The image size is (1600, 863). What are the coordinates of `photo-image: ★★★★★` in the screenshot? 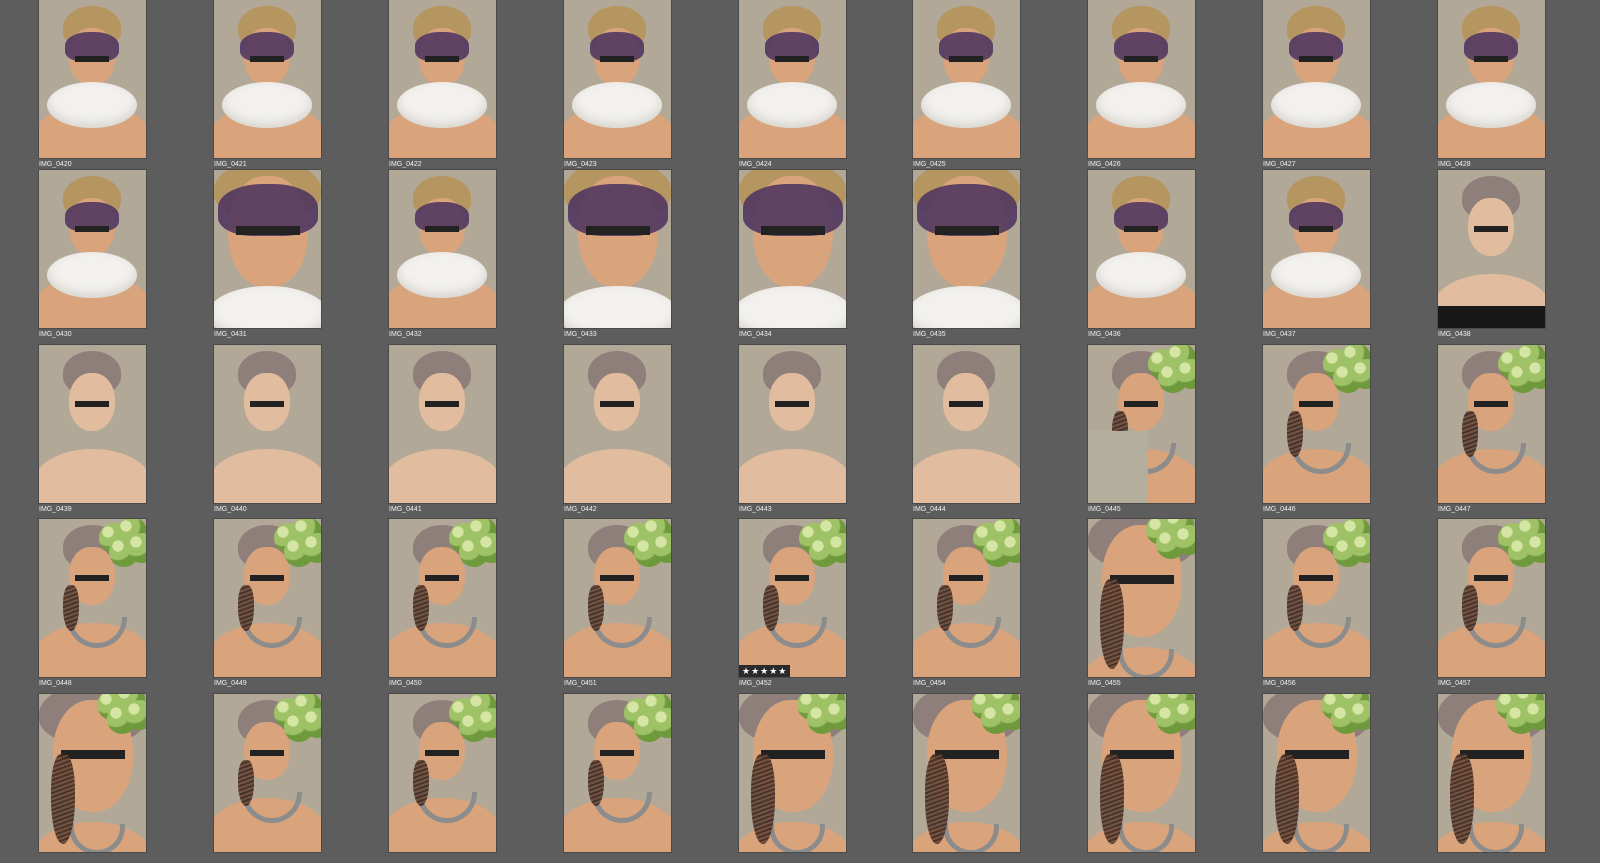 It's located at (792, 598).